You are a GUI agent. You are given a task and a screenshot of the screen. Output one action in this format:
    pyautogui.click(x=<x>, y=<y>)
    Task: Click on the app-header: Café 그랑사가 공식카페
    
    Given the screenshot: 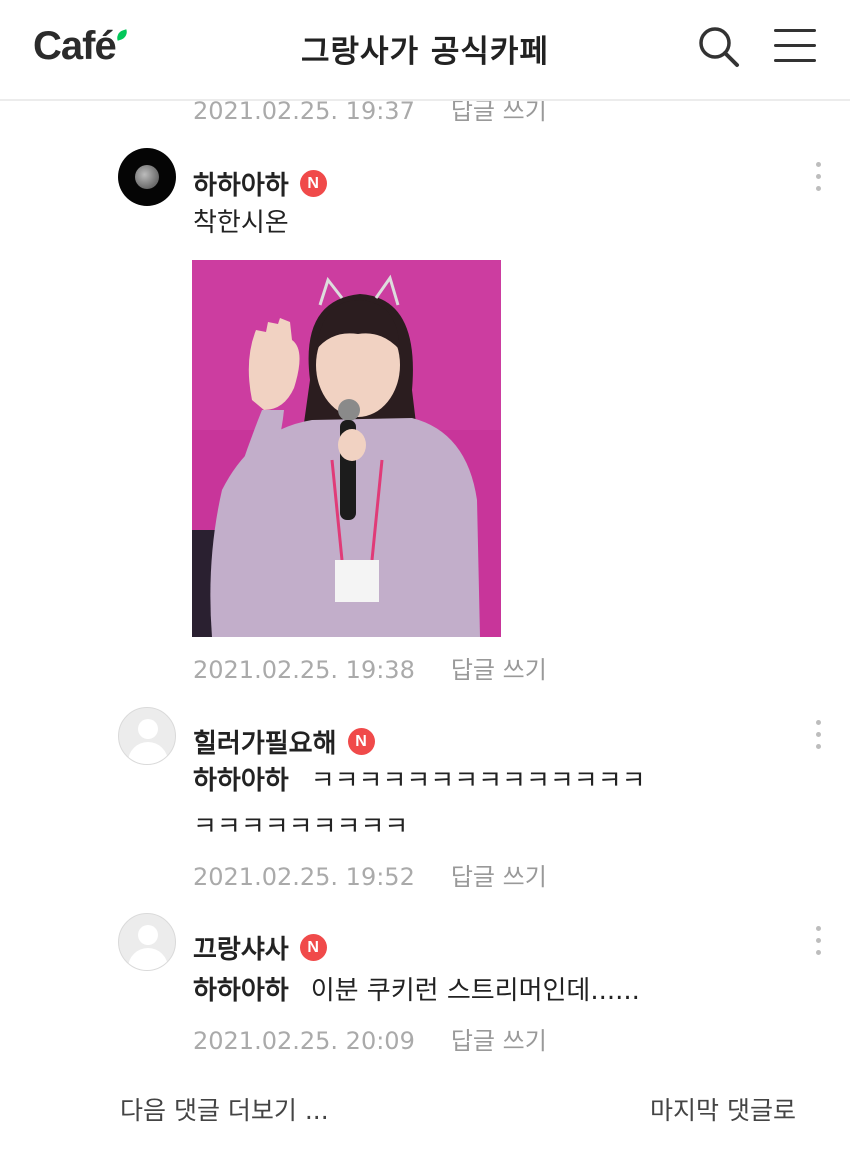 What is the action you would take?
    pyautogui.click(x=425, y=50)
    